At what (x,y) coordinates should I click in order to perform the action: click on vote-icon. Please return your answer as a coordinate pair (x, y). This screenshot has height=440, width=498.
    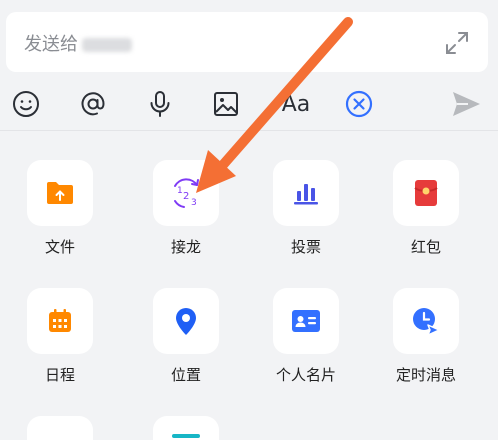
    Looking at the image, I should click on (306, 193).